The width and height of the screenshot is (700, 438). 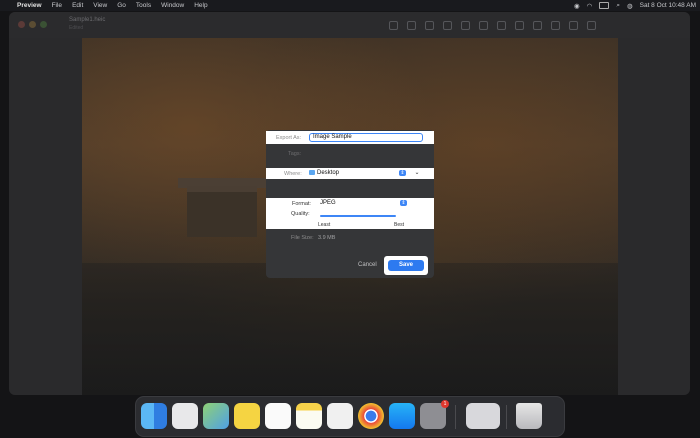 What do you see at coordinates (367, 265) in the screenshot?
I see `cancel-button: Cancel` at bounding box center [367, 265].